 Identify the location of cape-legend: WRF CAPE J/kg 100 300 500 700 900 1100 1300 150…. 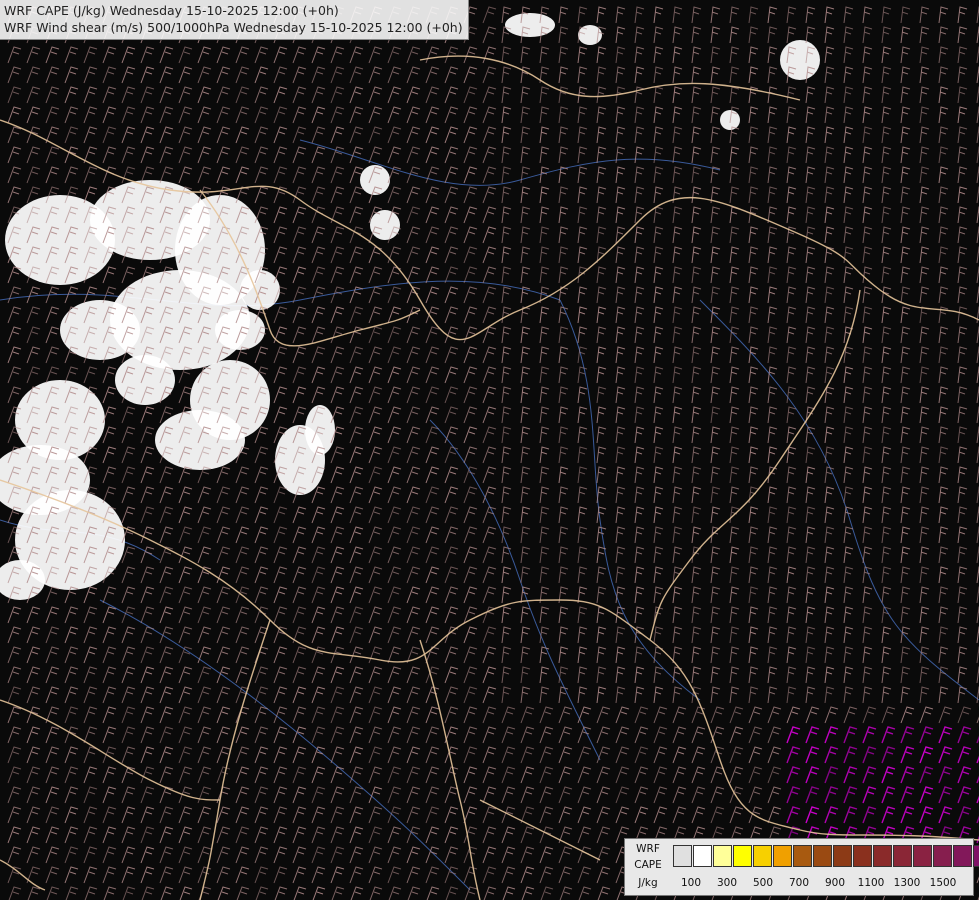
(801, 867).